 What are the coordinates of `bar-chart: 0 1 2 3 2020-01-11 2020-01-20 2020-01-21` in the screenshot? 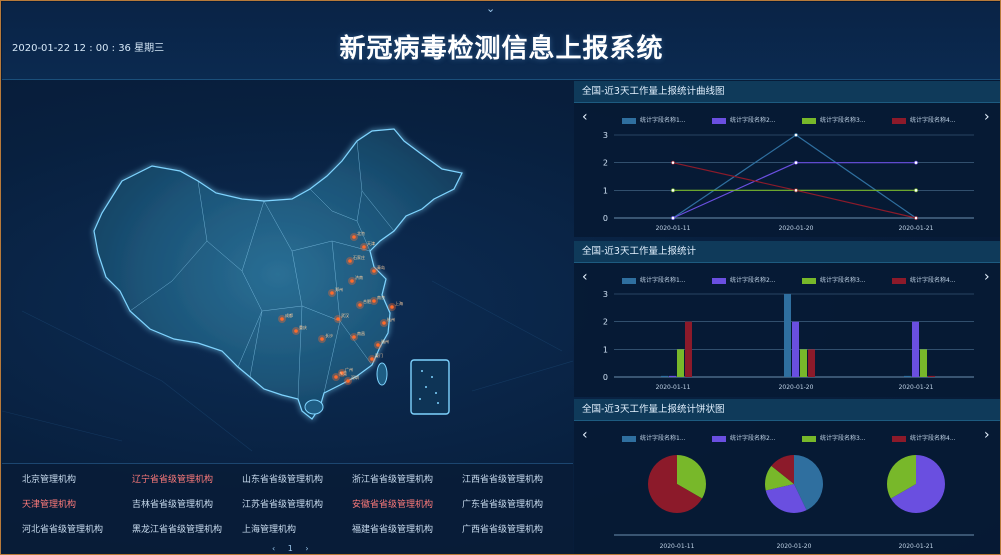 It's located at (788, 340).